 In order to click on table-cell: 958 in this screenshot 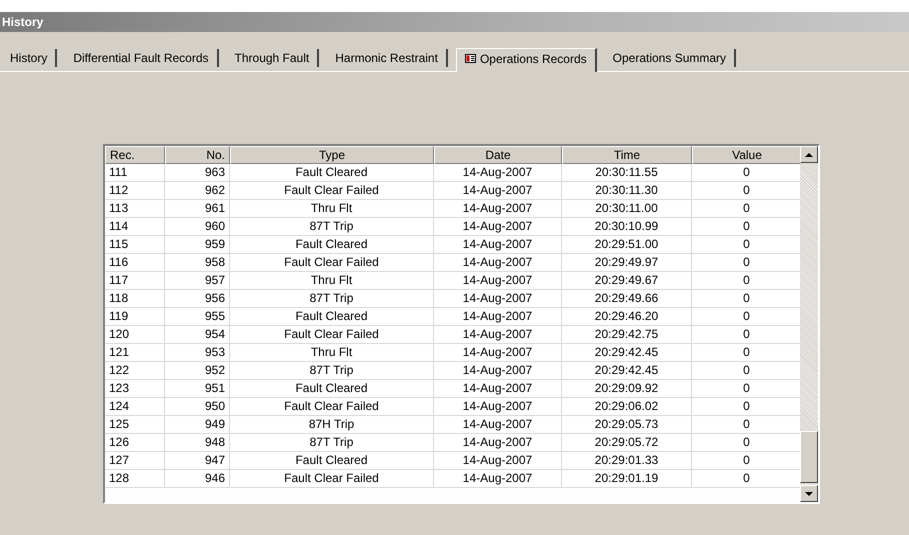, I will do `click(197, 262)`.